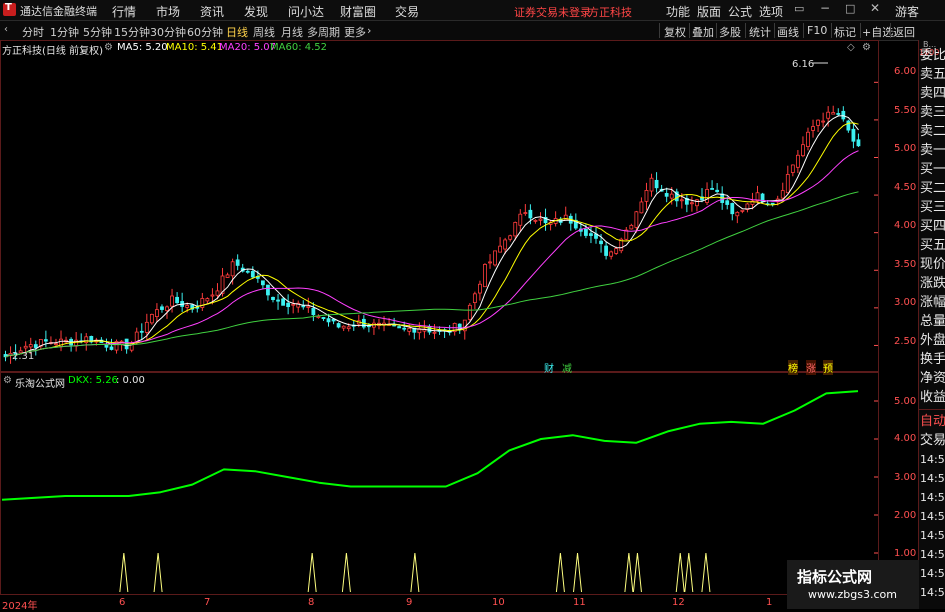 The width and height of the screenshot is (945, 612). I want to click on diamond-icon: ◇, so click(851, 47).